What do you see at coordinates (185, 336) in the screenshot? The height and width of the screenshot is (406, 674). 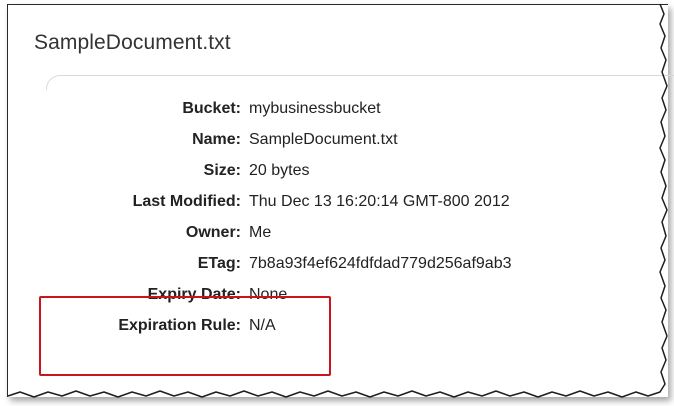 I see `expiration-highlight-box` at bounding box center [185, 336].